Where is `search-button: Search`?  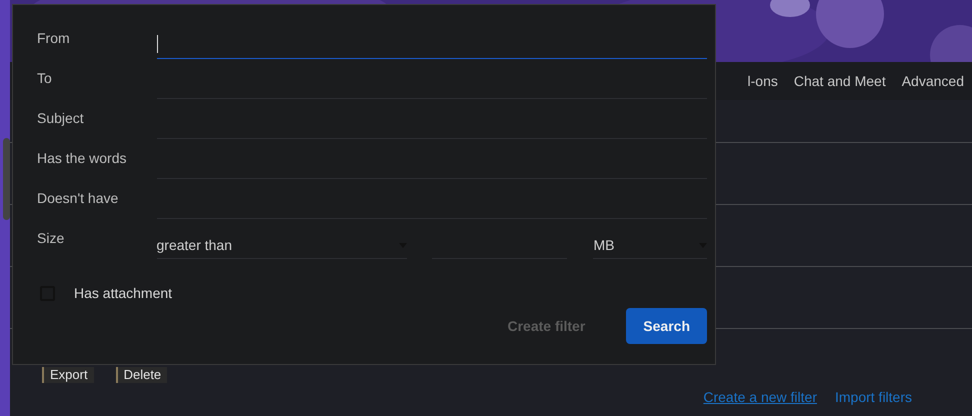
search-button: Search is located at coordinates (666, 326).